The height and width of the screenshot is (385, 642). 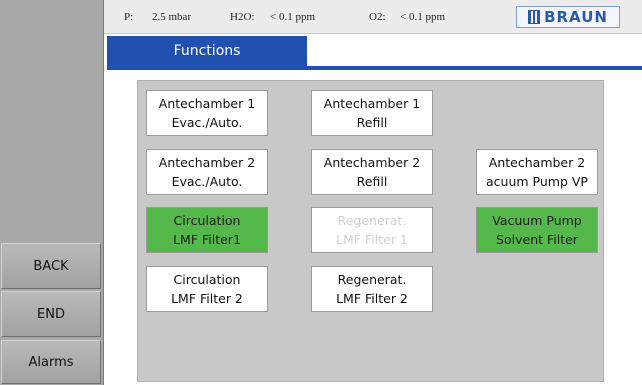 I want to click on antechamber1-refill-button: Antechamber 1 Refill, so click(x=372, y=113).